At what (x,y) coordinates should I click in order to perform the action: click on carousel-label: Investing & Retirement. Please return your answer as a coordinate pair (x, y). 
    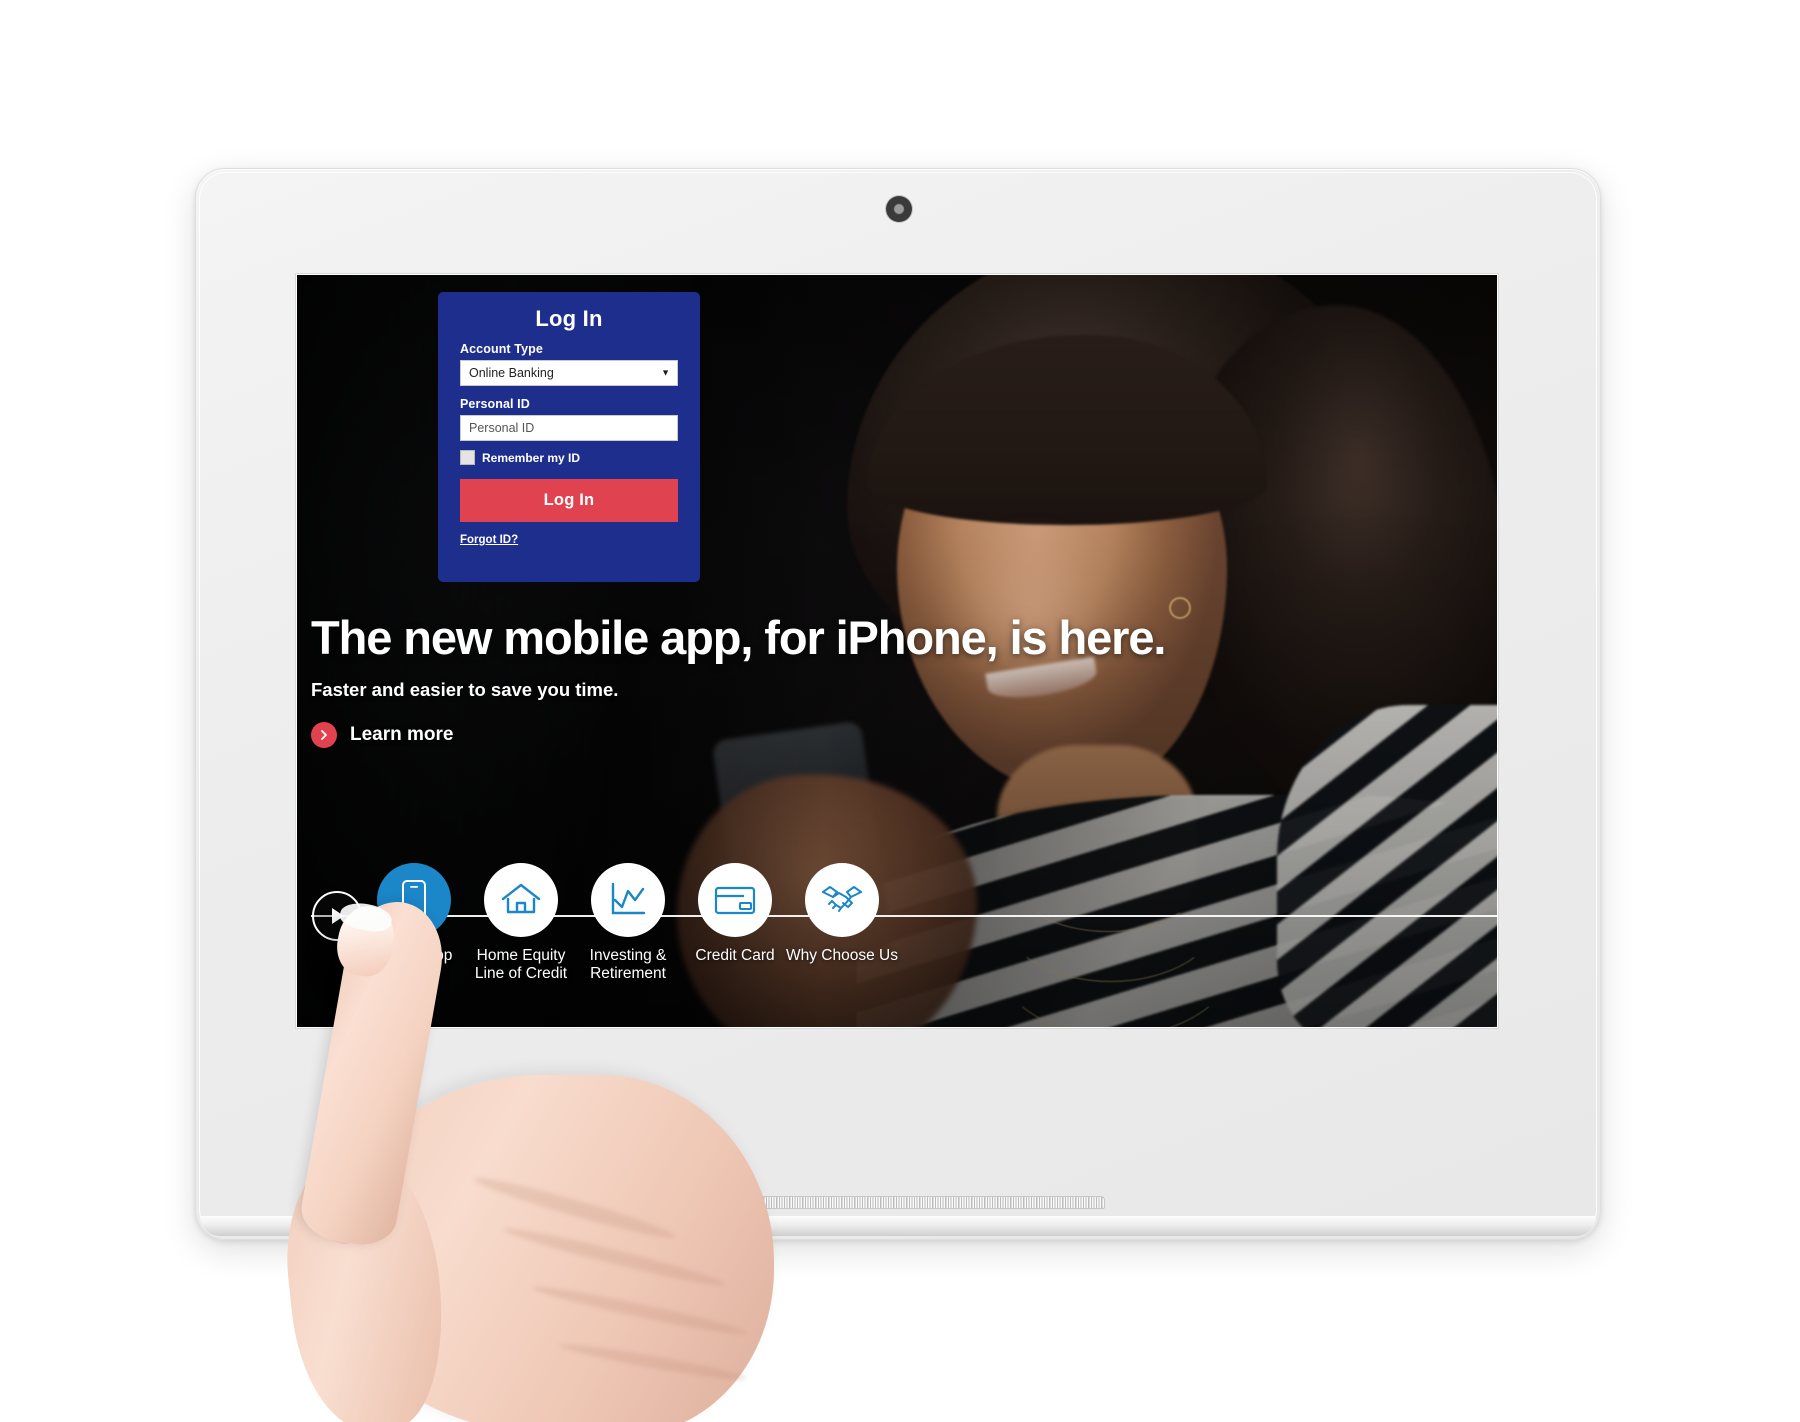
    Looking at the image, I should click on (628, 964).